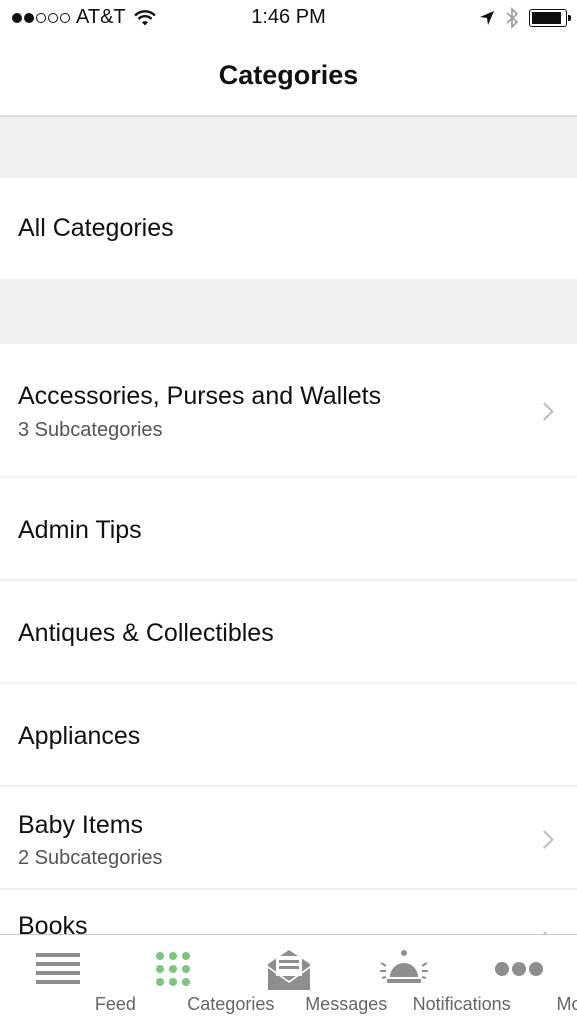  What do you see at coordinates (288, 735) in the screenshot?
I see `category-row-appliances: Appliances` at bounding box center [288, 735].